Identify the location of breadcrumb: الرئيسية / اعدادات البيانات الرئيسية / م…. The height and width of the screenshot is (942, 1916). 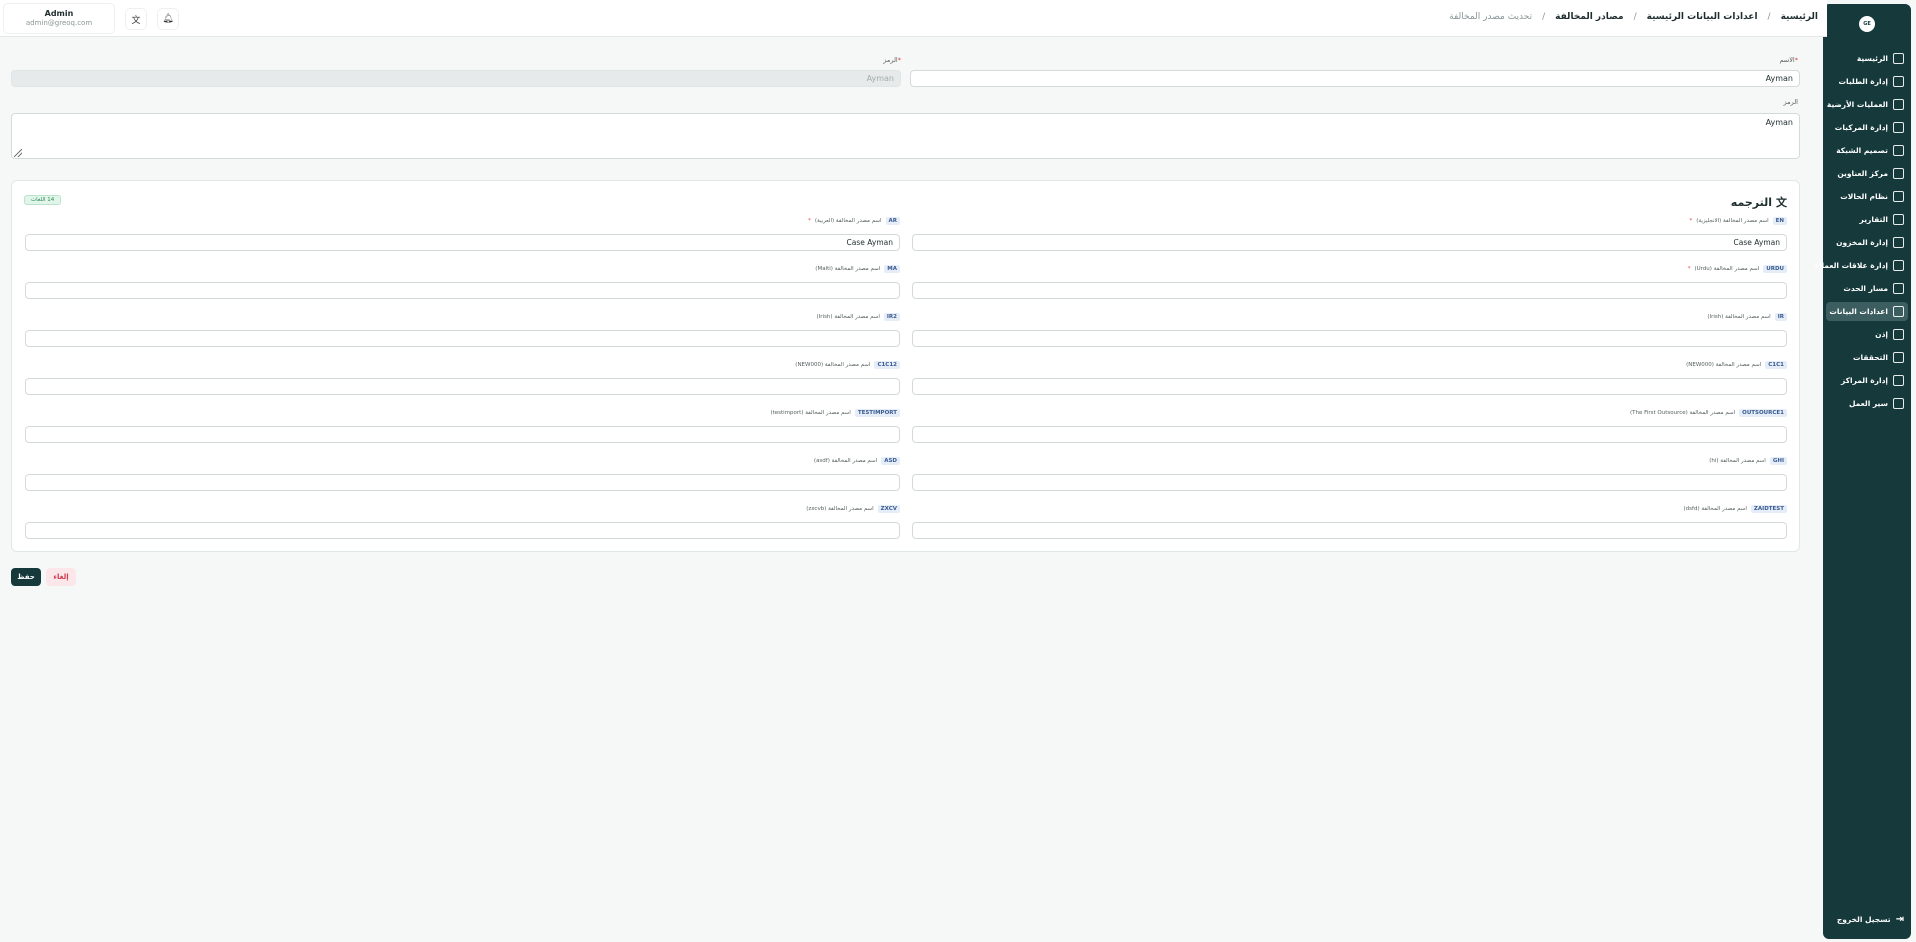
(1633, 17).